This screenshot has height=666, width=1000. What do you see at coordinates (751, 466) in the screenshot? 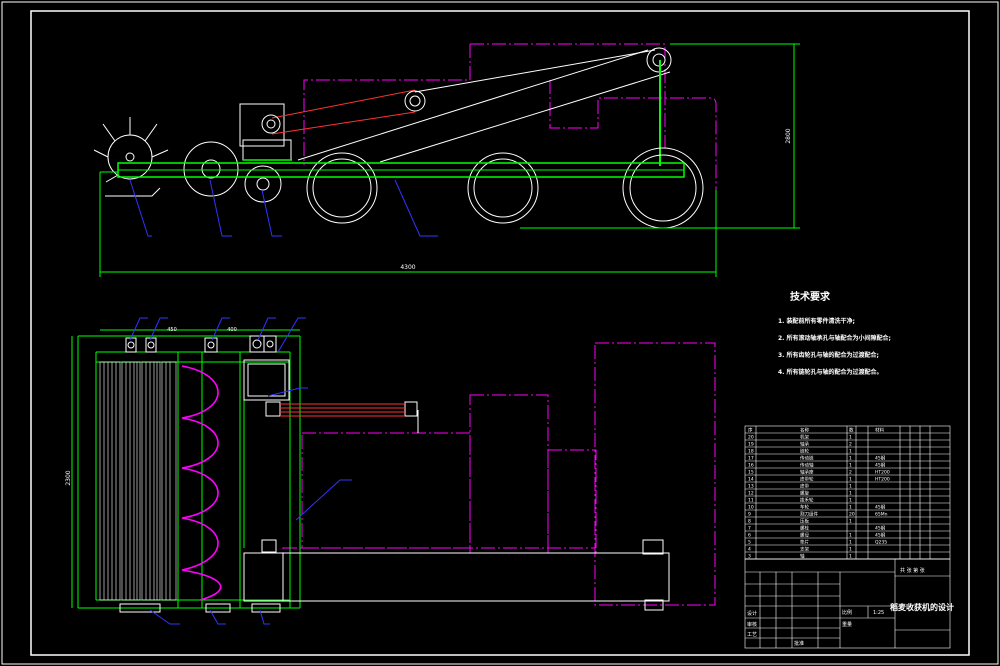
I see `bom-cell: 16` at bounding box center [751, 466].